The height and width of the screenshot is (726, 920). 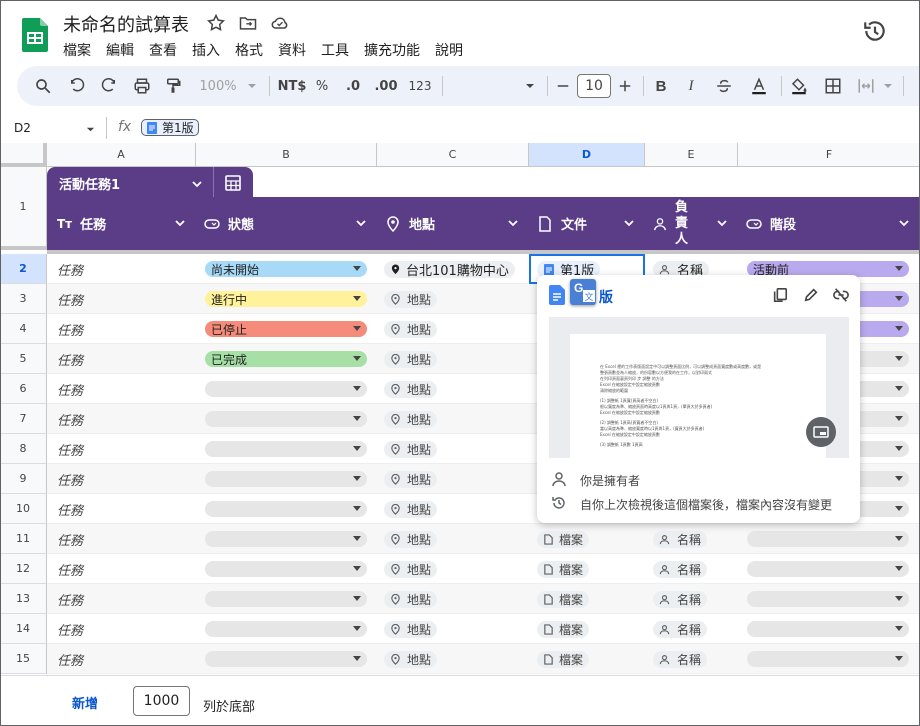 What do you see at coordinates (292, 50) in the screenshot?
I see `menu-item: 資料` at bounding box center [292, 50].